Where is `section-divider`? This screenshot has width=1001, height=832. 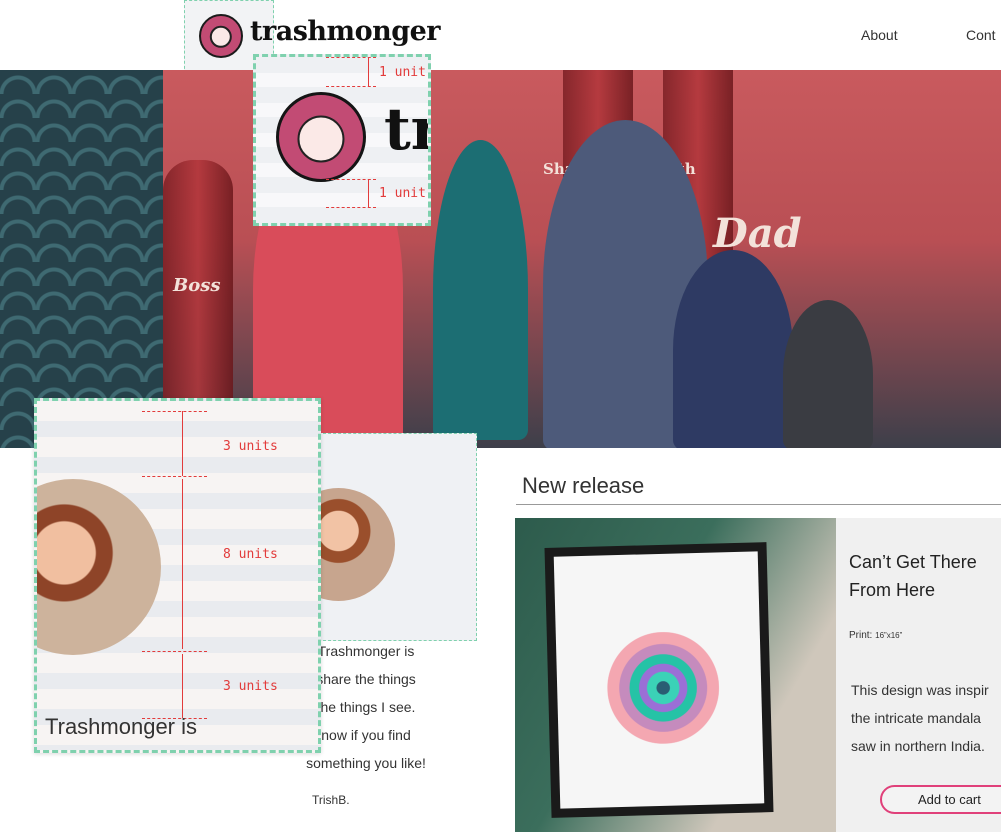 section-divider is located at coordinates (758, 504).